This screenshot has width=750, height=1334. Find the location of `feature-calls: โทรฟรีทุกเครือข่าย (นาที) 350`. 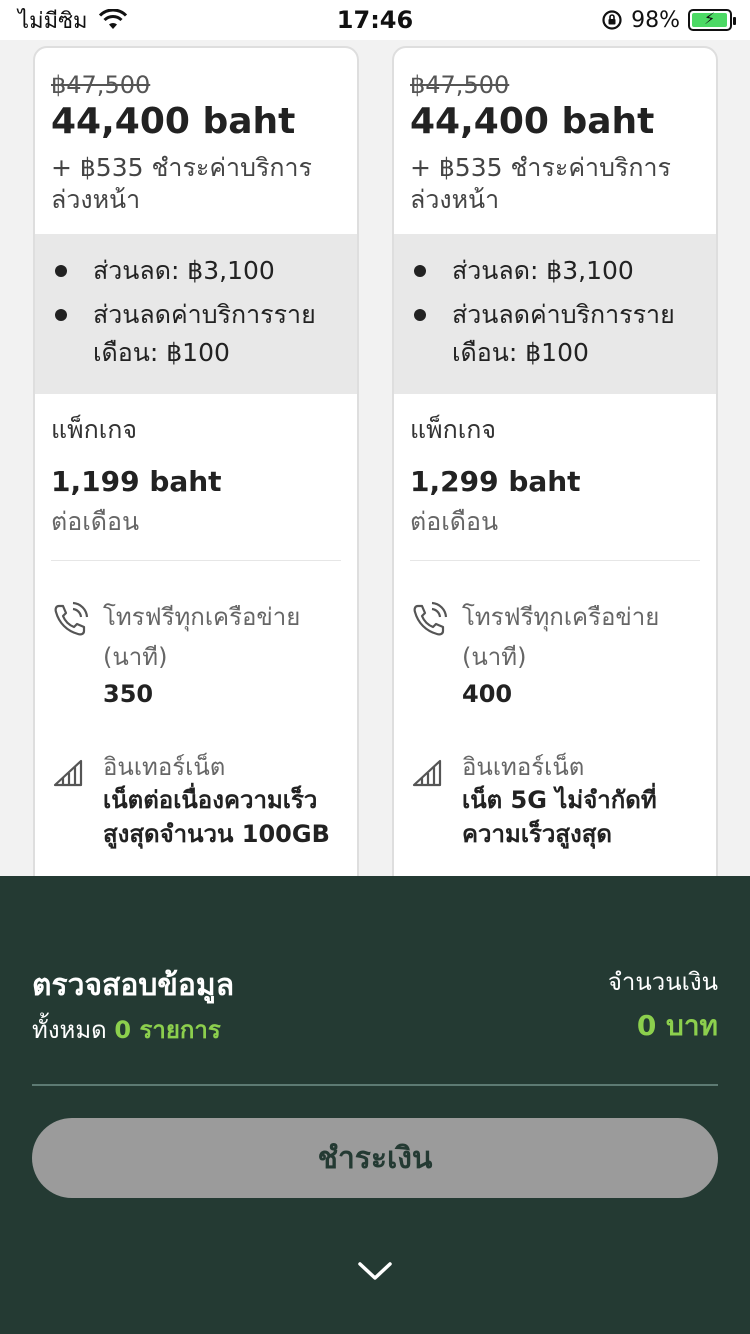

feature-calls: โทรฟรีทุกเครือข่าย (นาที) 350 is located at coordinates (196, 636).